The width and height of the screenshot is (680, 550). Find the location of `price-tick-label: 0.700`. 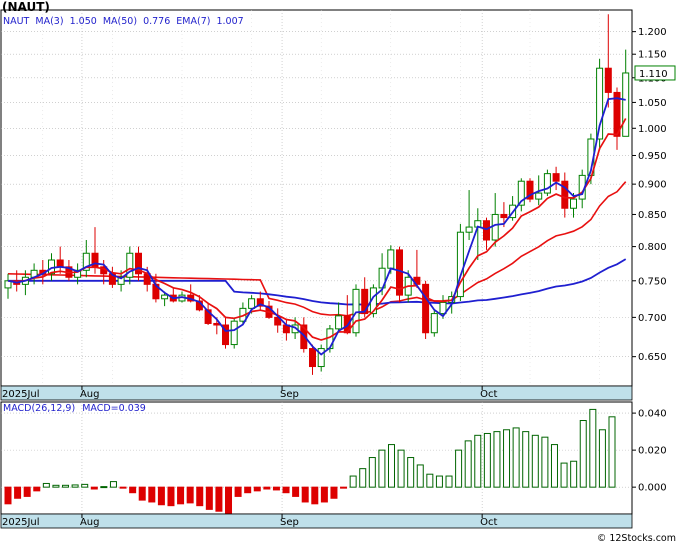

price-tick-label: 0.700 is located at coordinates (652, 318).